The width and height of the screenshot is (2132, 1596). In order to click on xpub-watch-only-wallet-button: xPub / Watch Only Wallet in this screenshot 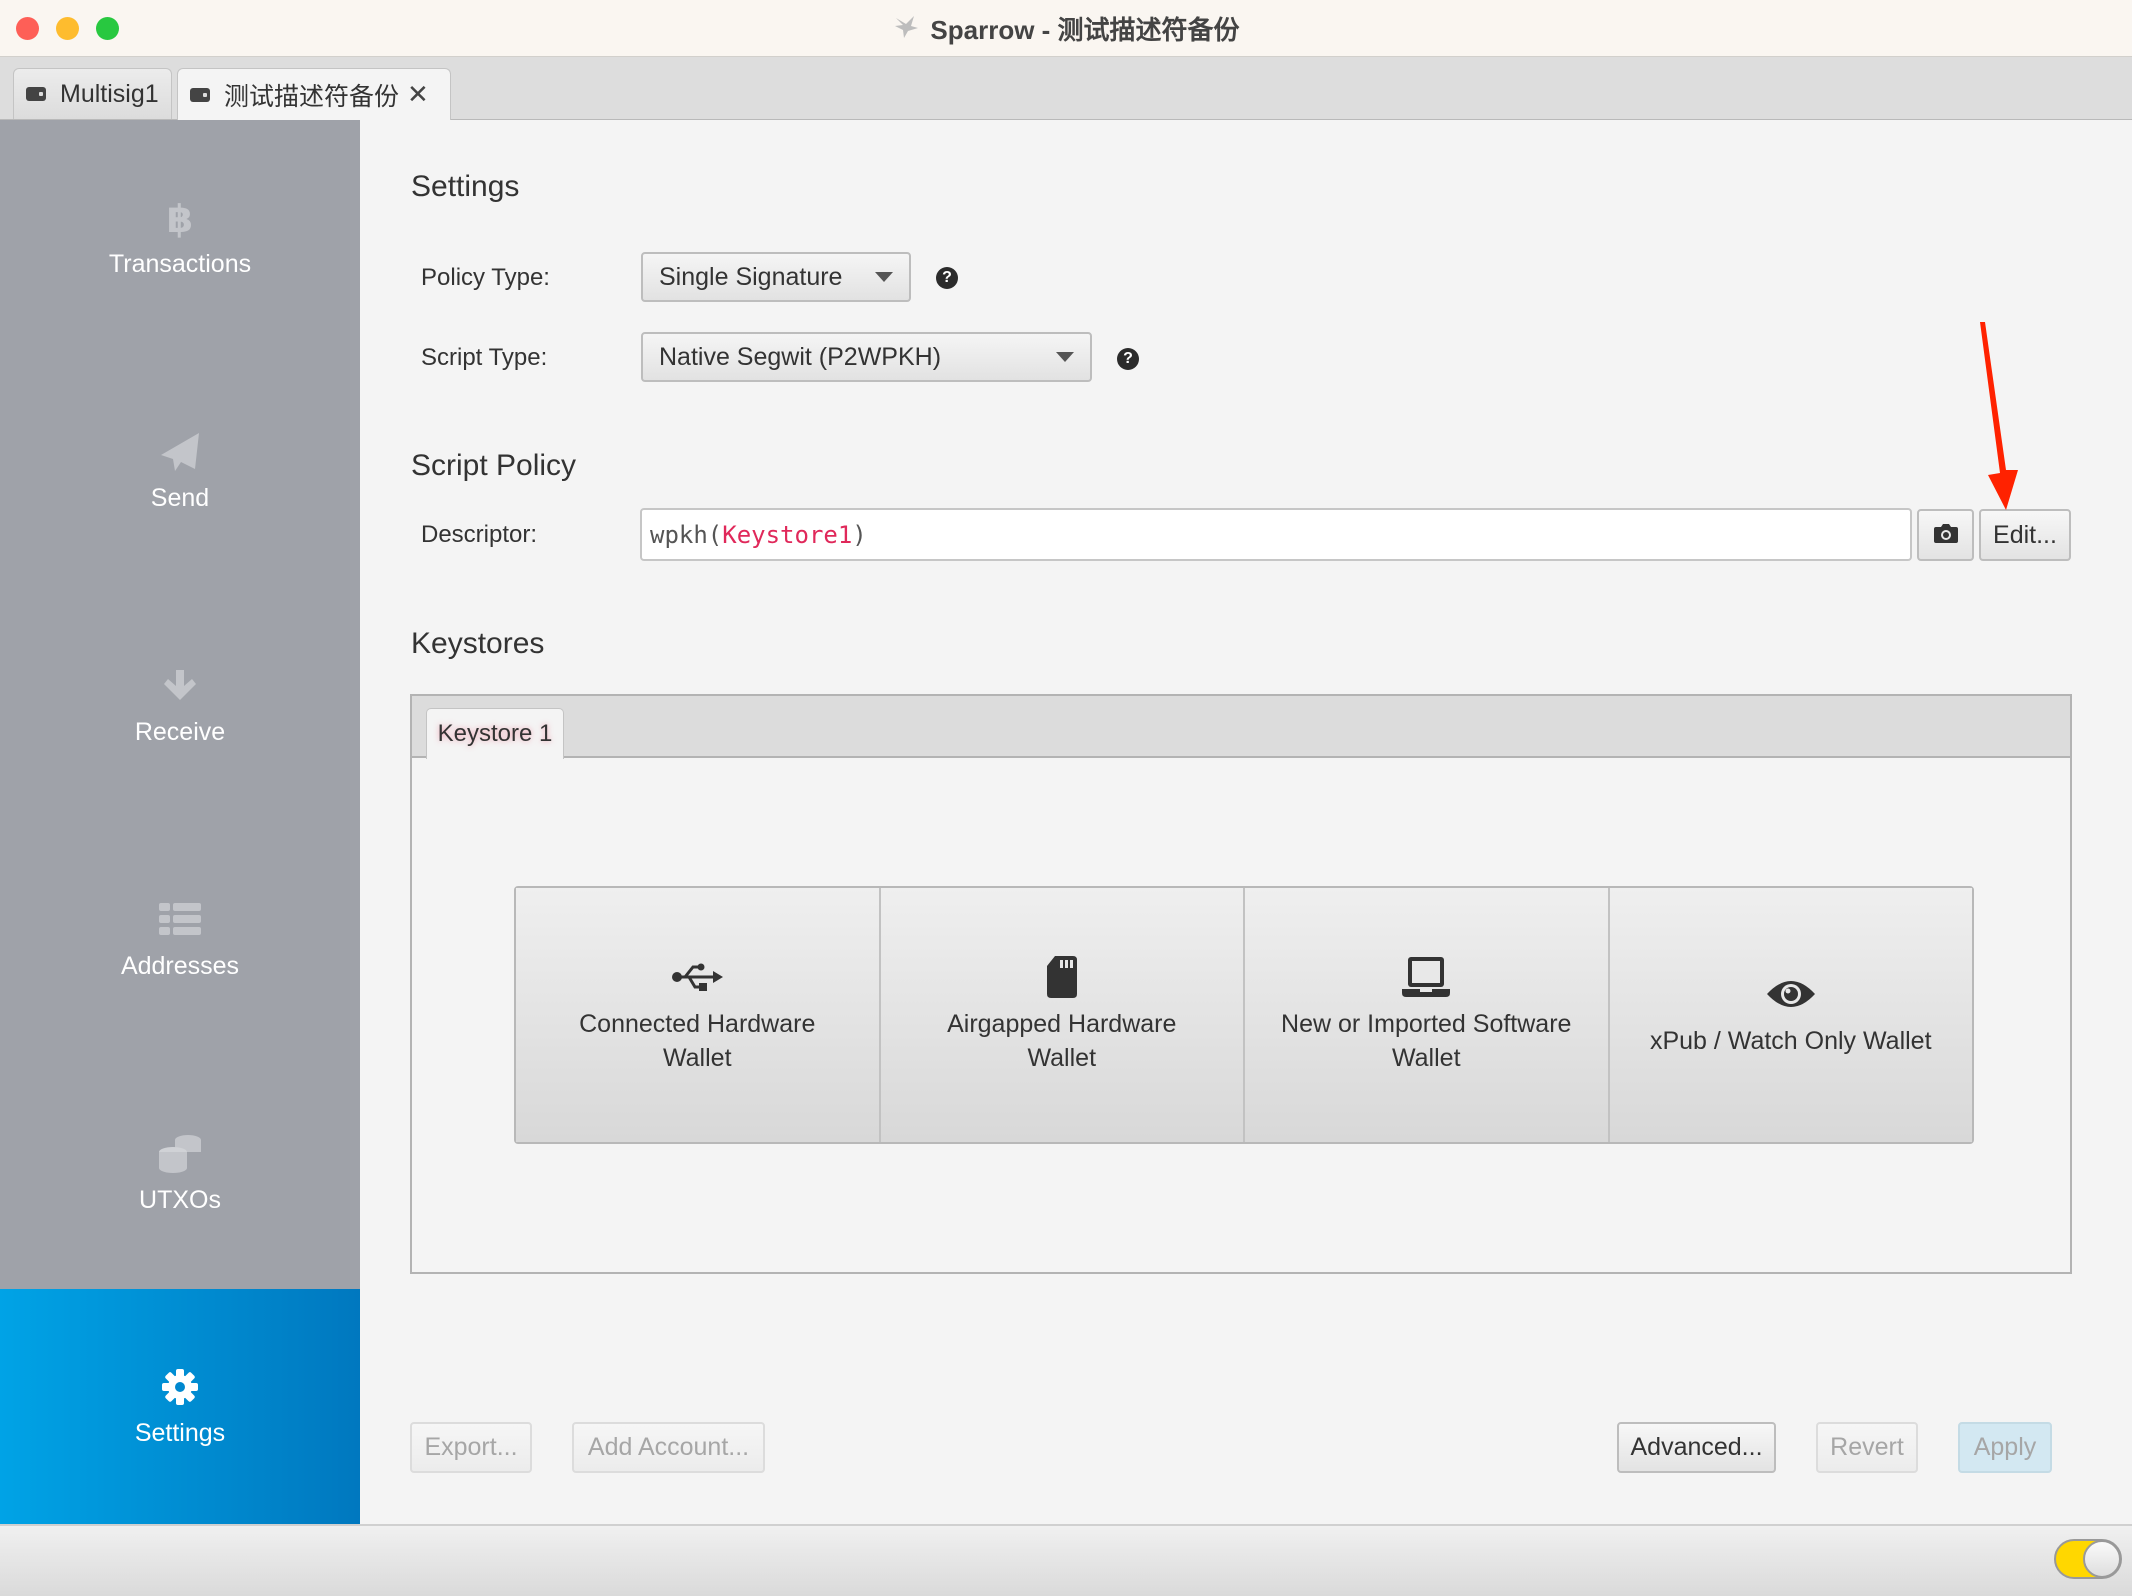, I will do `click(1790, 1015)`.